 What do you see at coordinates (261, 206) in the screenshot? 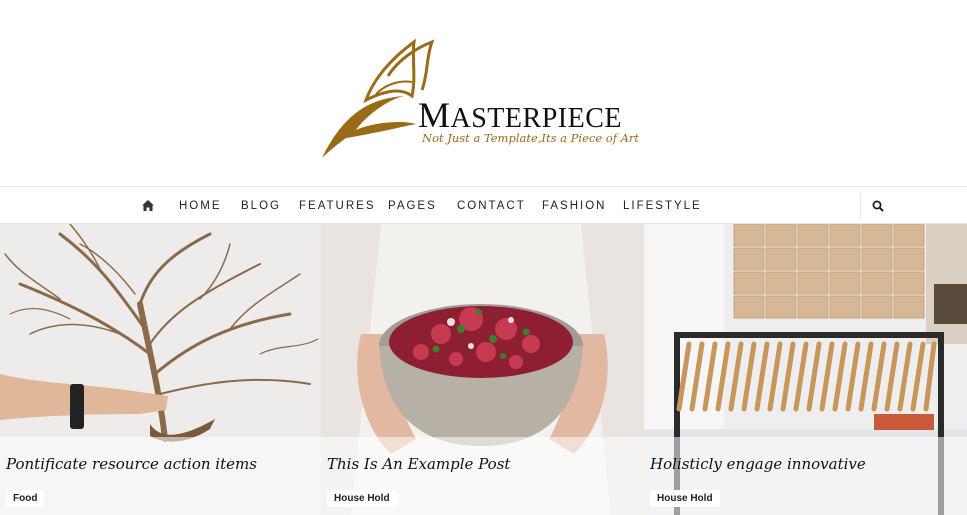
I see `nav-item-blog: BLOG` at bounding box center [261, 206].